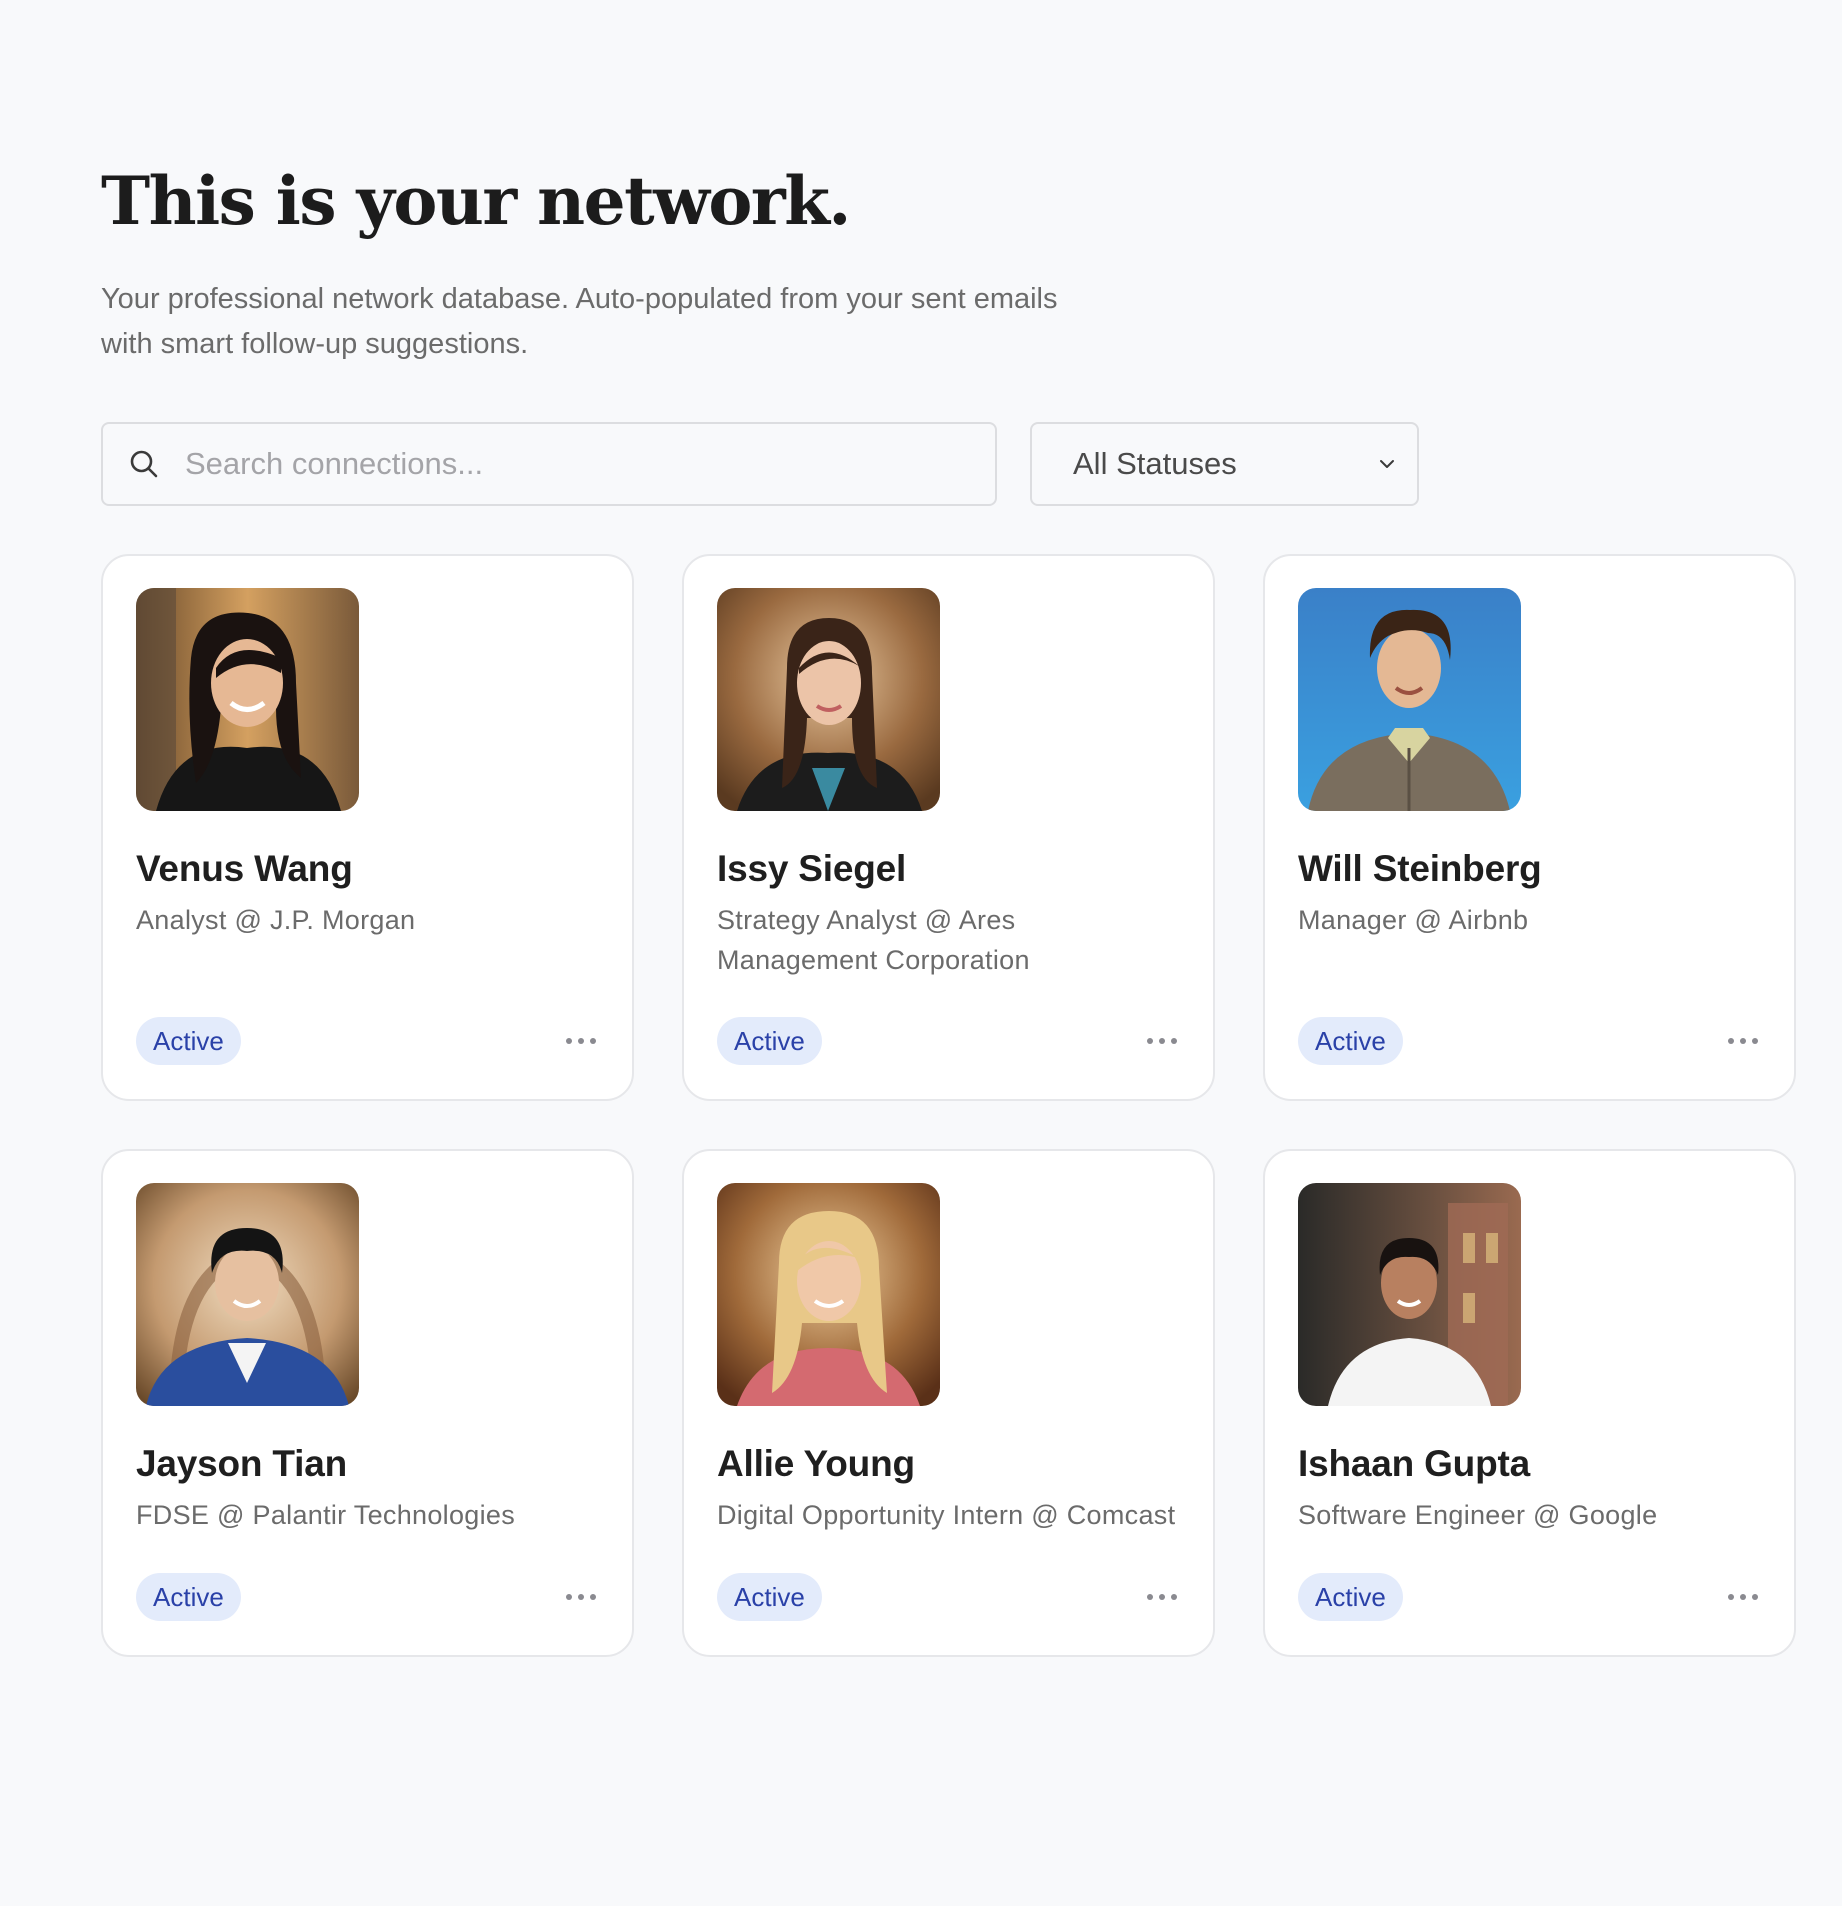 This screenshot has height=1906, width=1842. Describe the element at coordinates (1155, 463) in the screenshot. I see `status-filter-value: All Statuses` at that location.